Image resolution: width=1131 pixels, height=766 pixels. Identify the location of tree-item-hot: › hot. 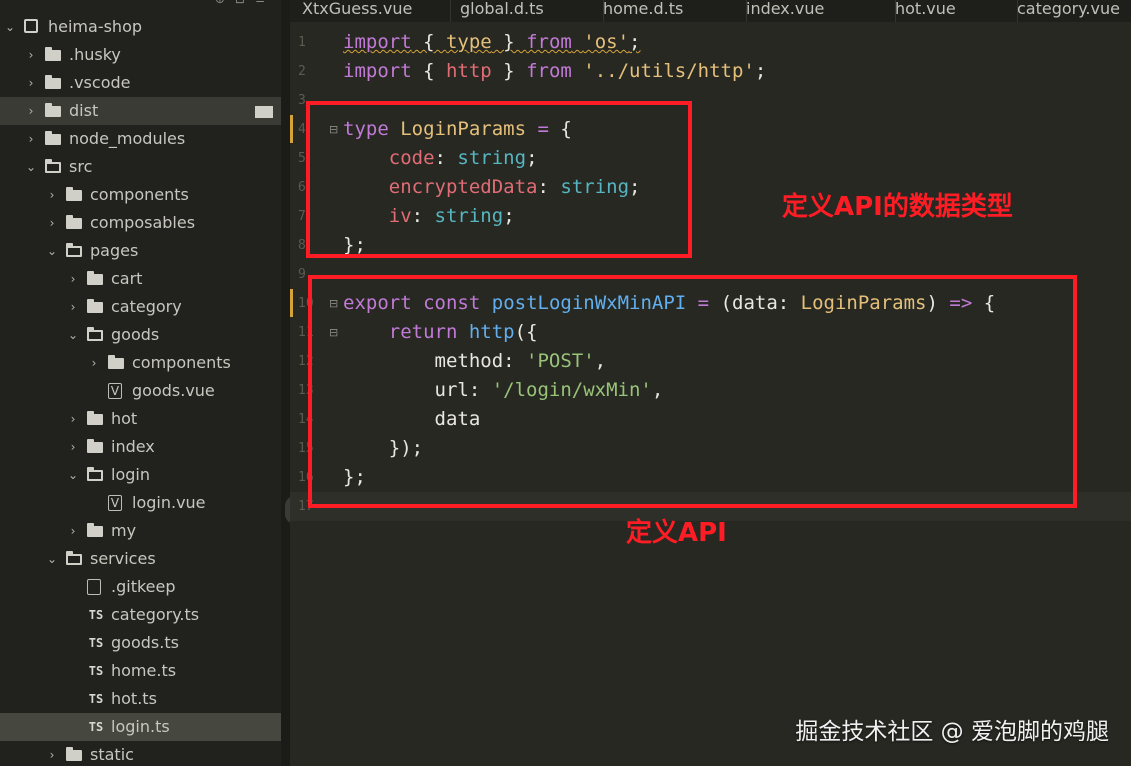
(140, 419).